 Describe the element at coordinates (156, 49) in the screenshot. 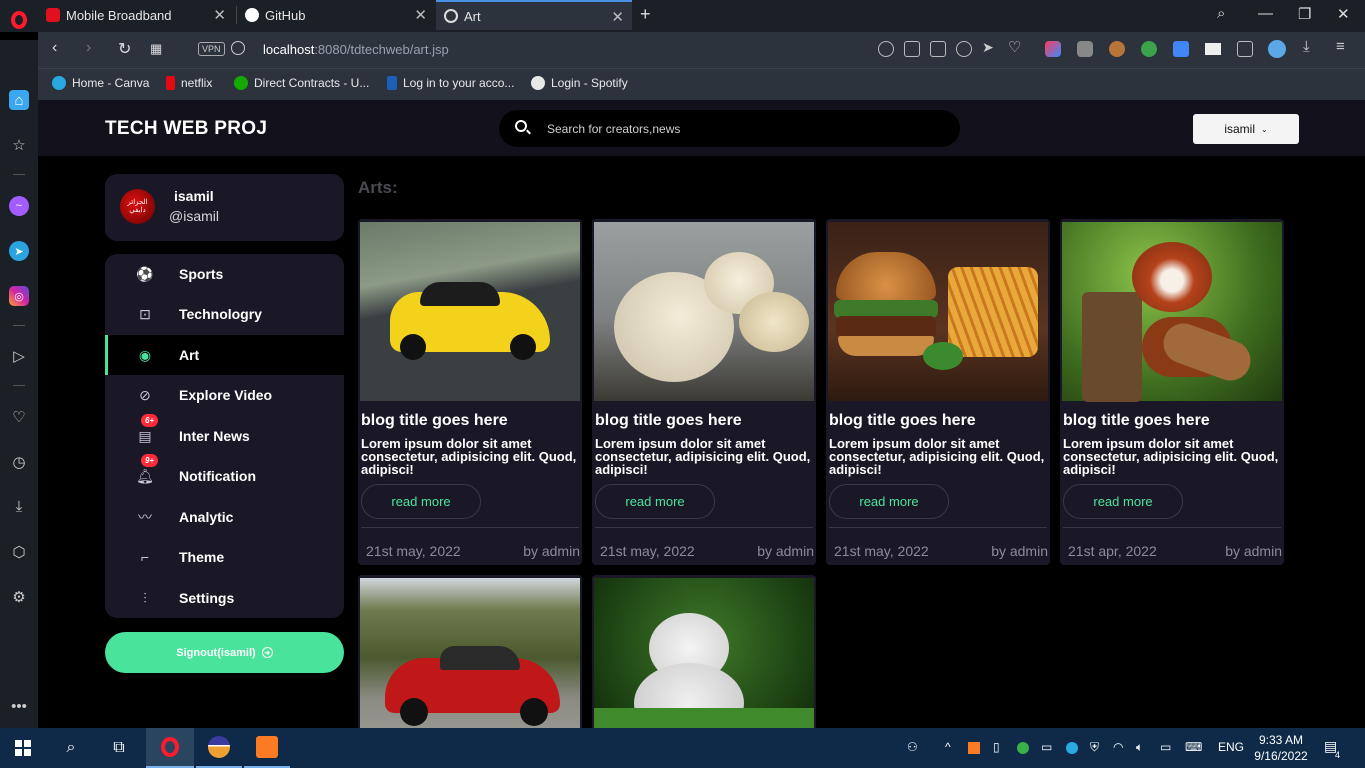

I see `tab-grid-icon: ▦` at that location.